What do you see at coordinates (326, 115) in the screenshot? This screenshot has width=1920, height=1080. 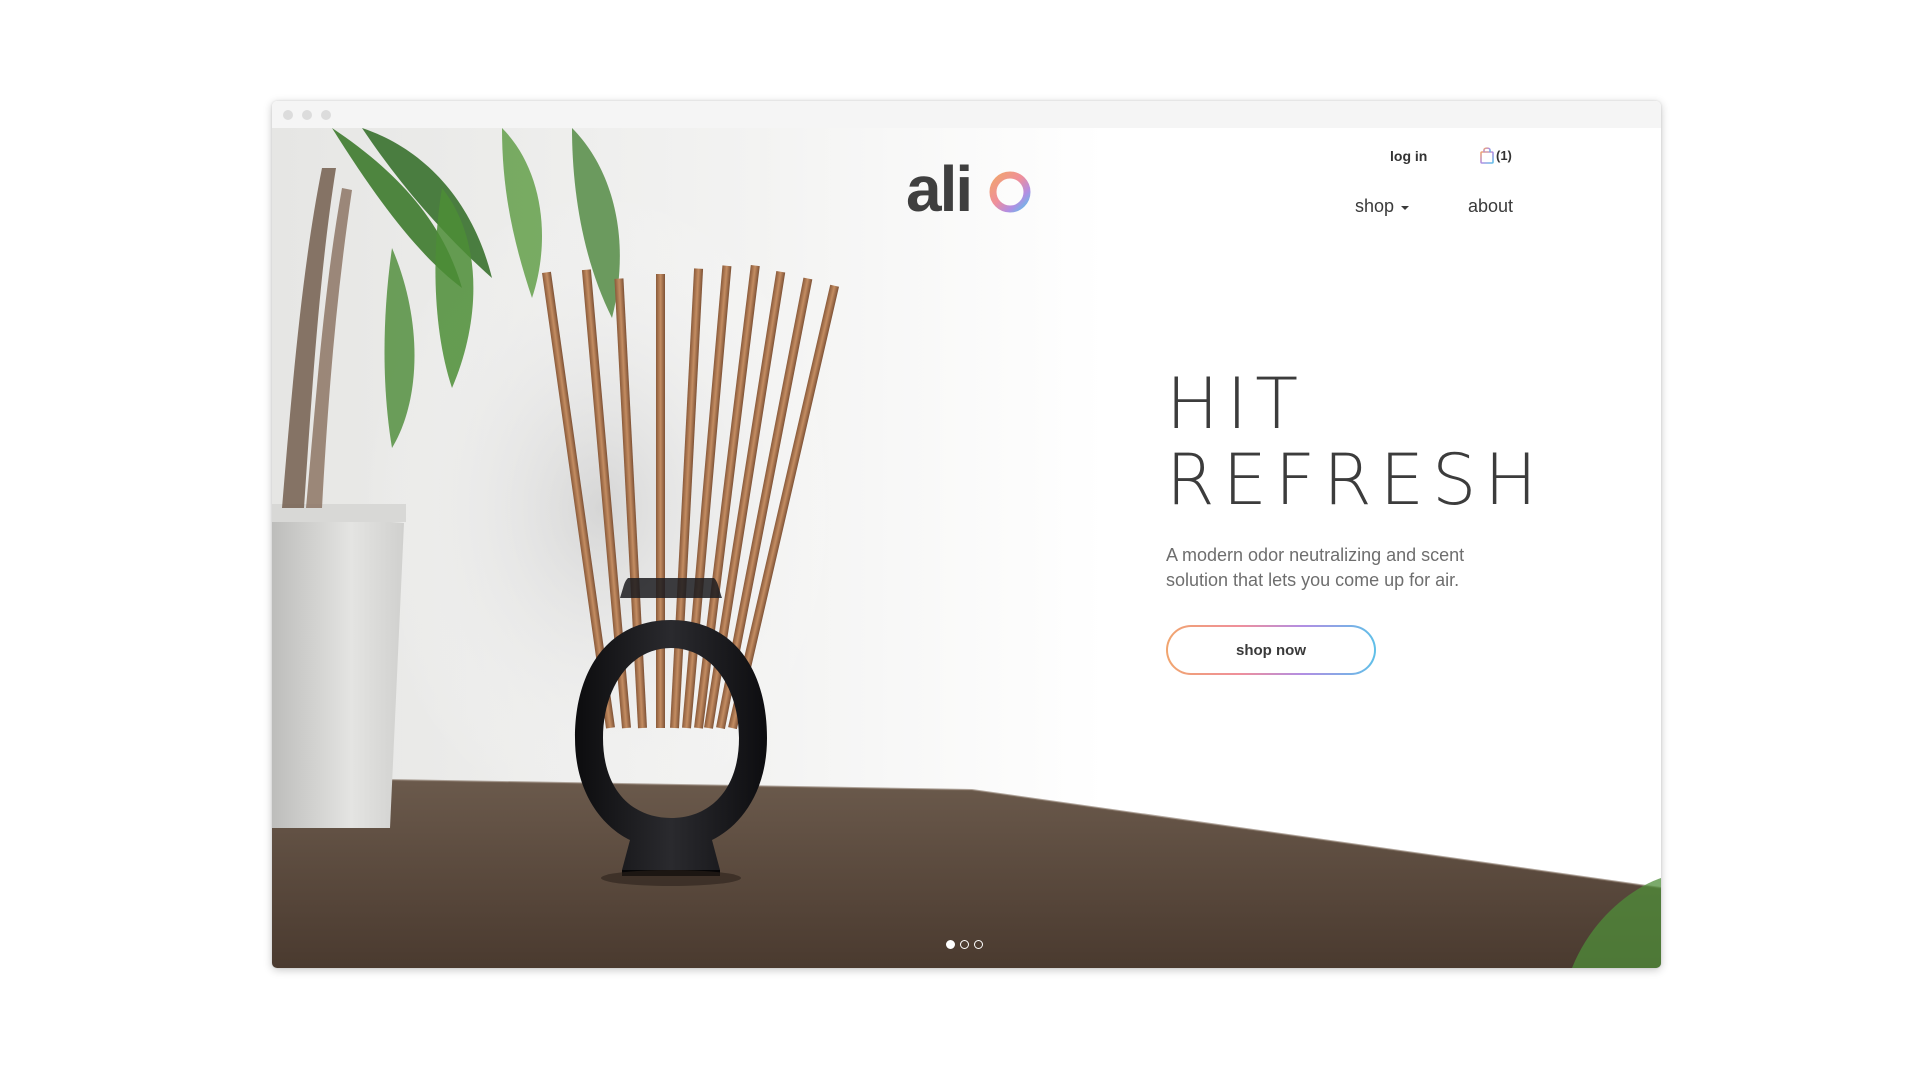 I see `window-maximize-dot` at bounding box center [326, 115].